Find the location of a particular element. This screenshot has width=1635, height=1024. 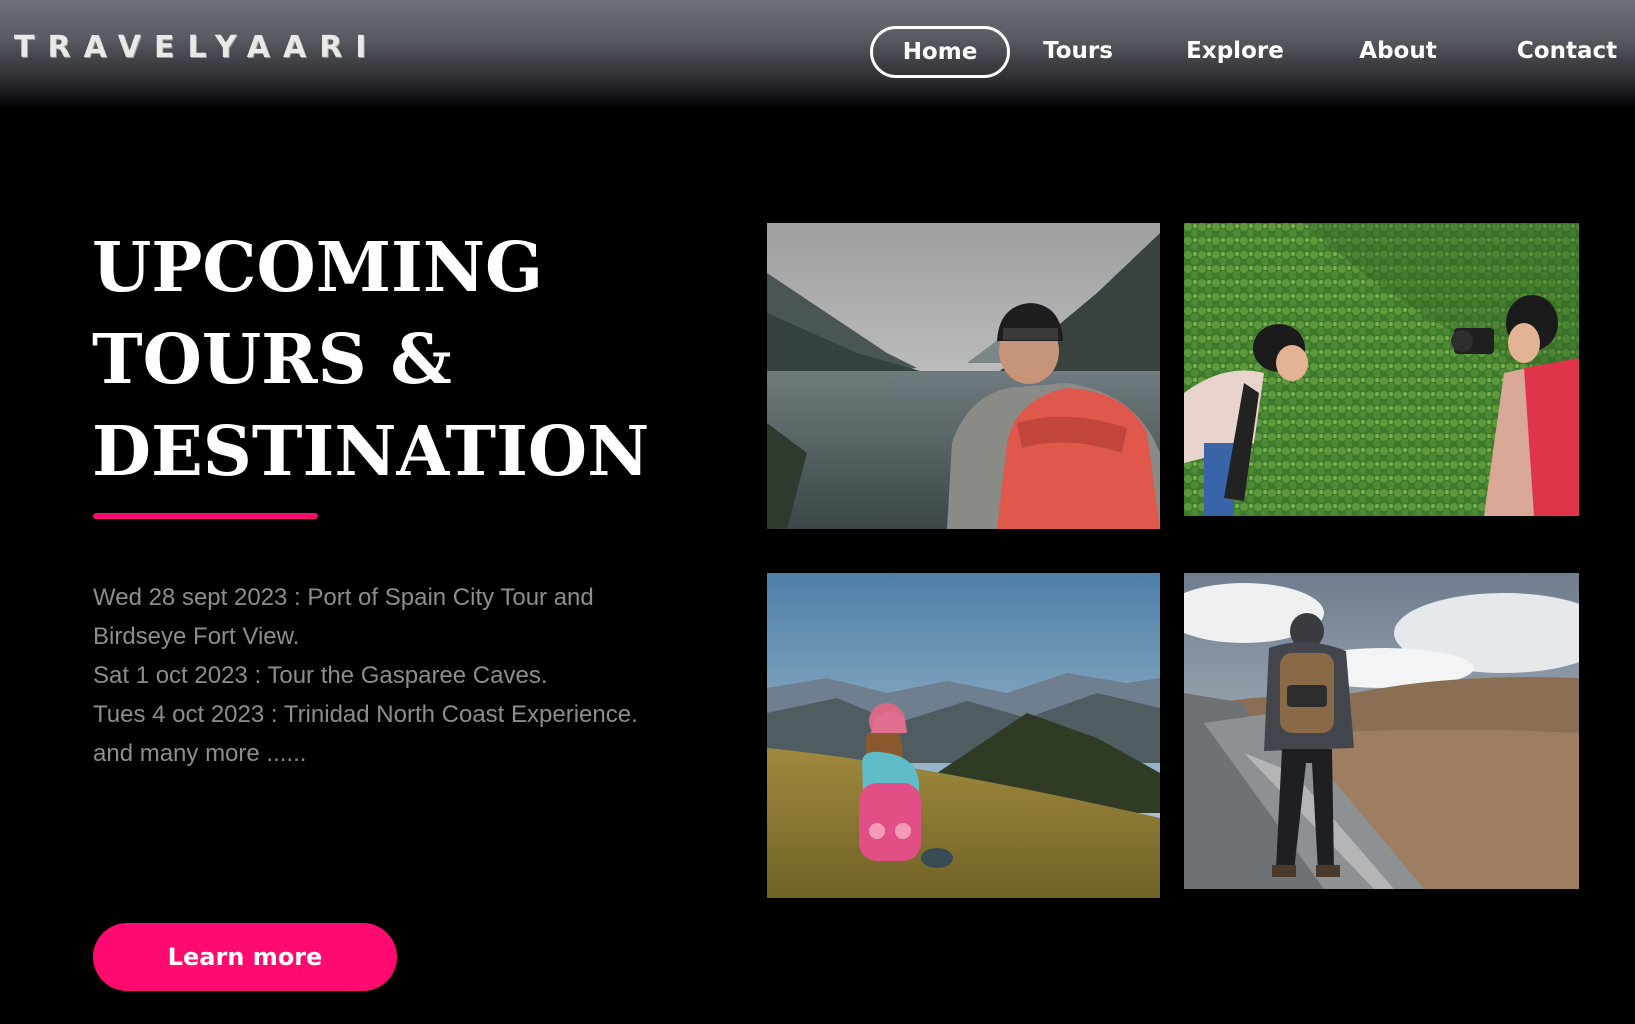

site-logo: TRAVELYAARI is located at coordinates (196, 47).